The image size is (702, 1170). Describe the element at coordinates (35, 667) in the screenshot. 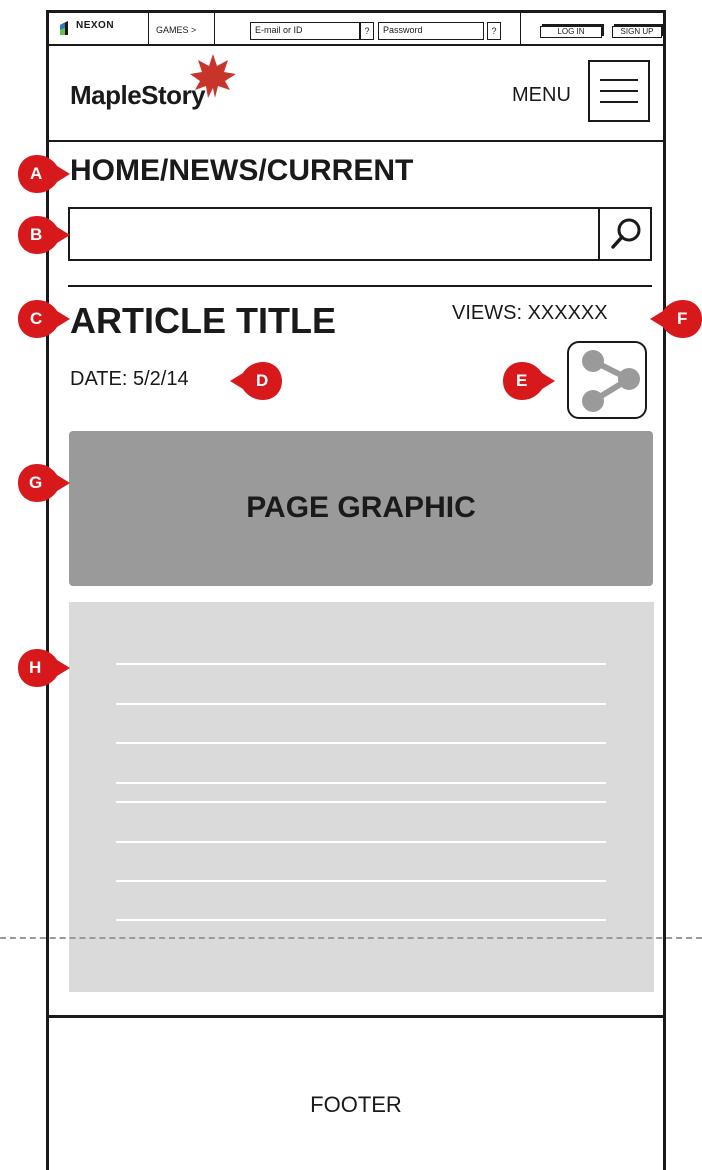

I see `callout-h-label: H` at that location.